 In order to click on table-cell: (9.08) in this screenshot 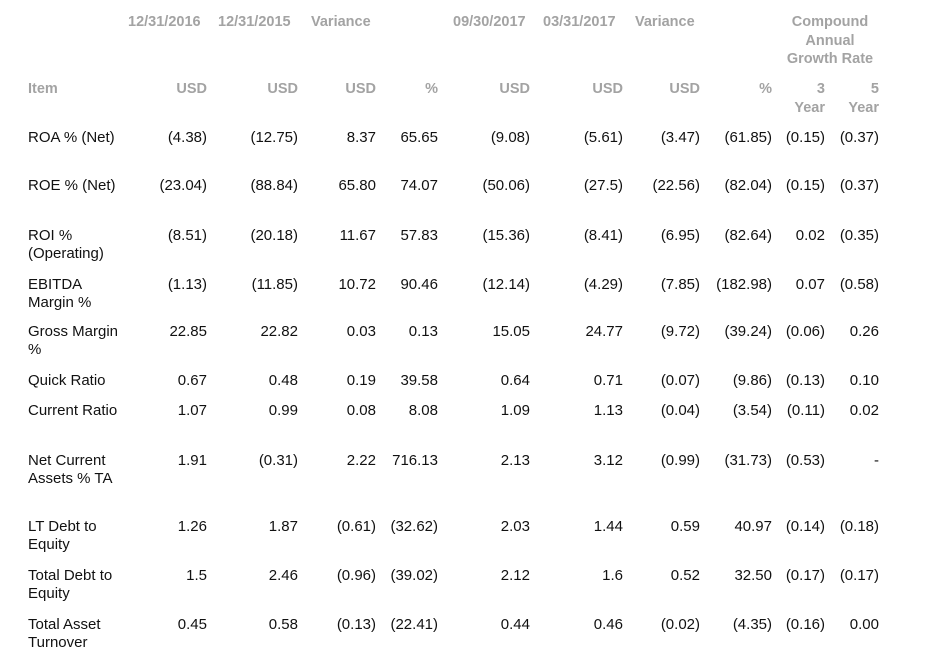, I will do `click(510, 137)`.